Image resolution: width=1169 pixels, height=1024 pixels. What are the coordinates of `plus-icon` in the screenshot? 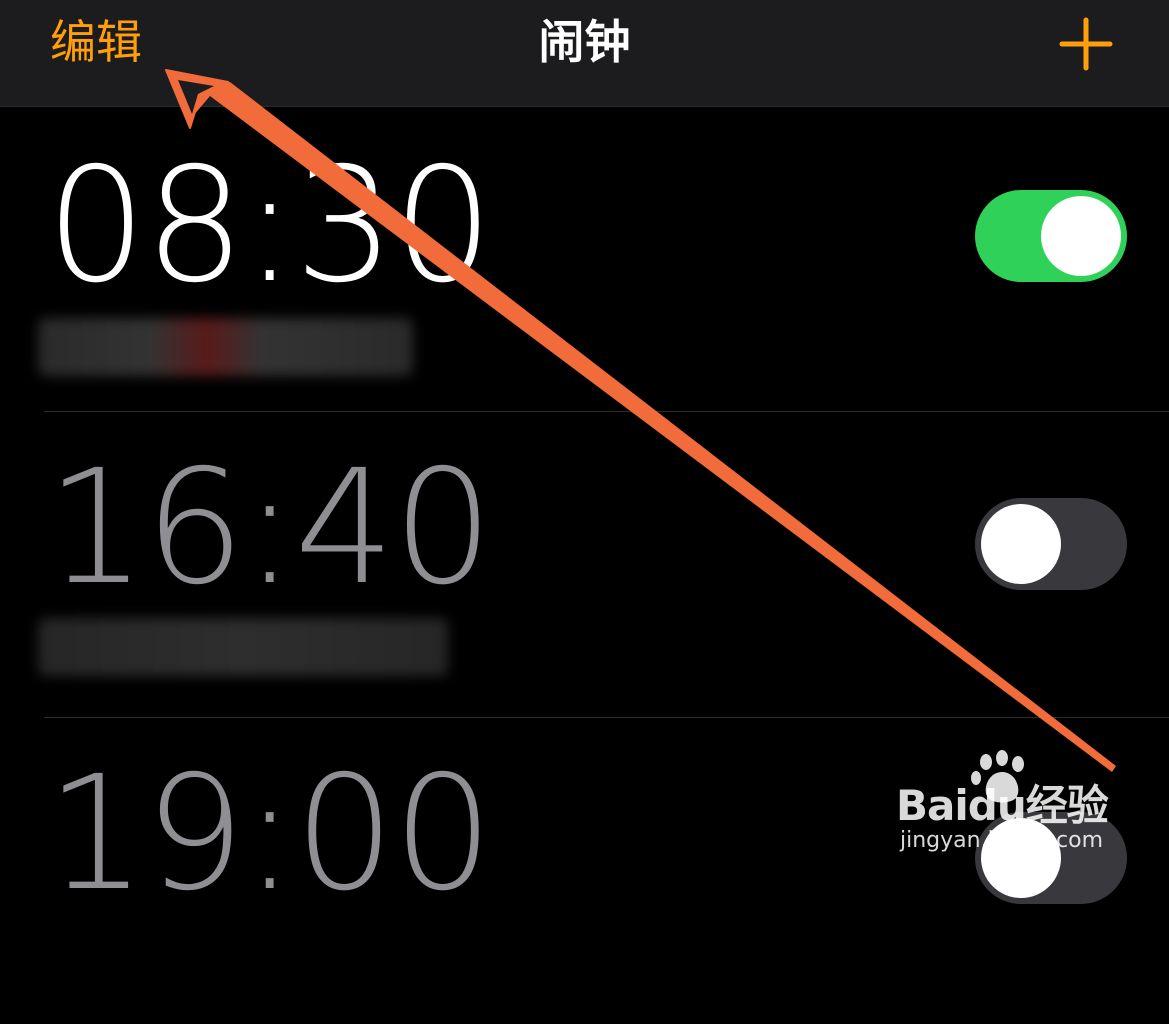 It's located at (1086, 44).